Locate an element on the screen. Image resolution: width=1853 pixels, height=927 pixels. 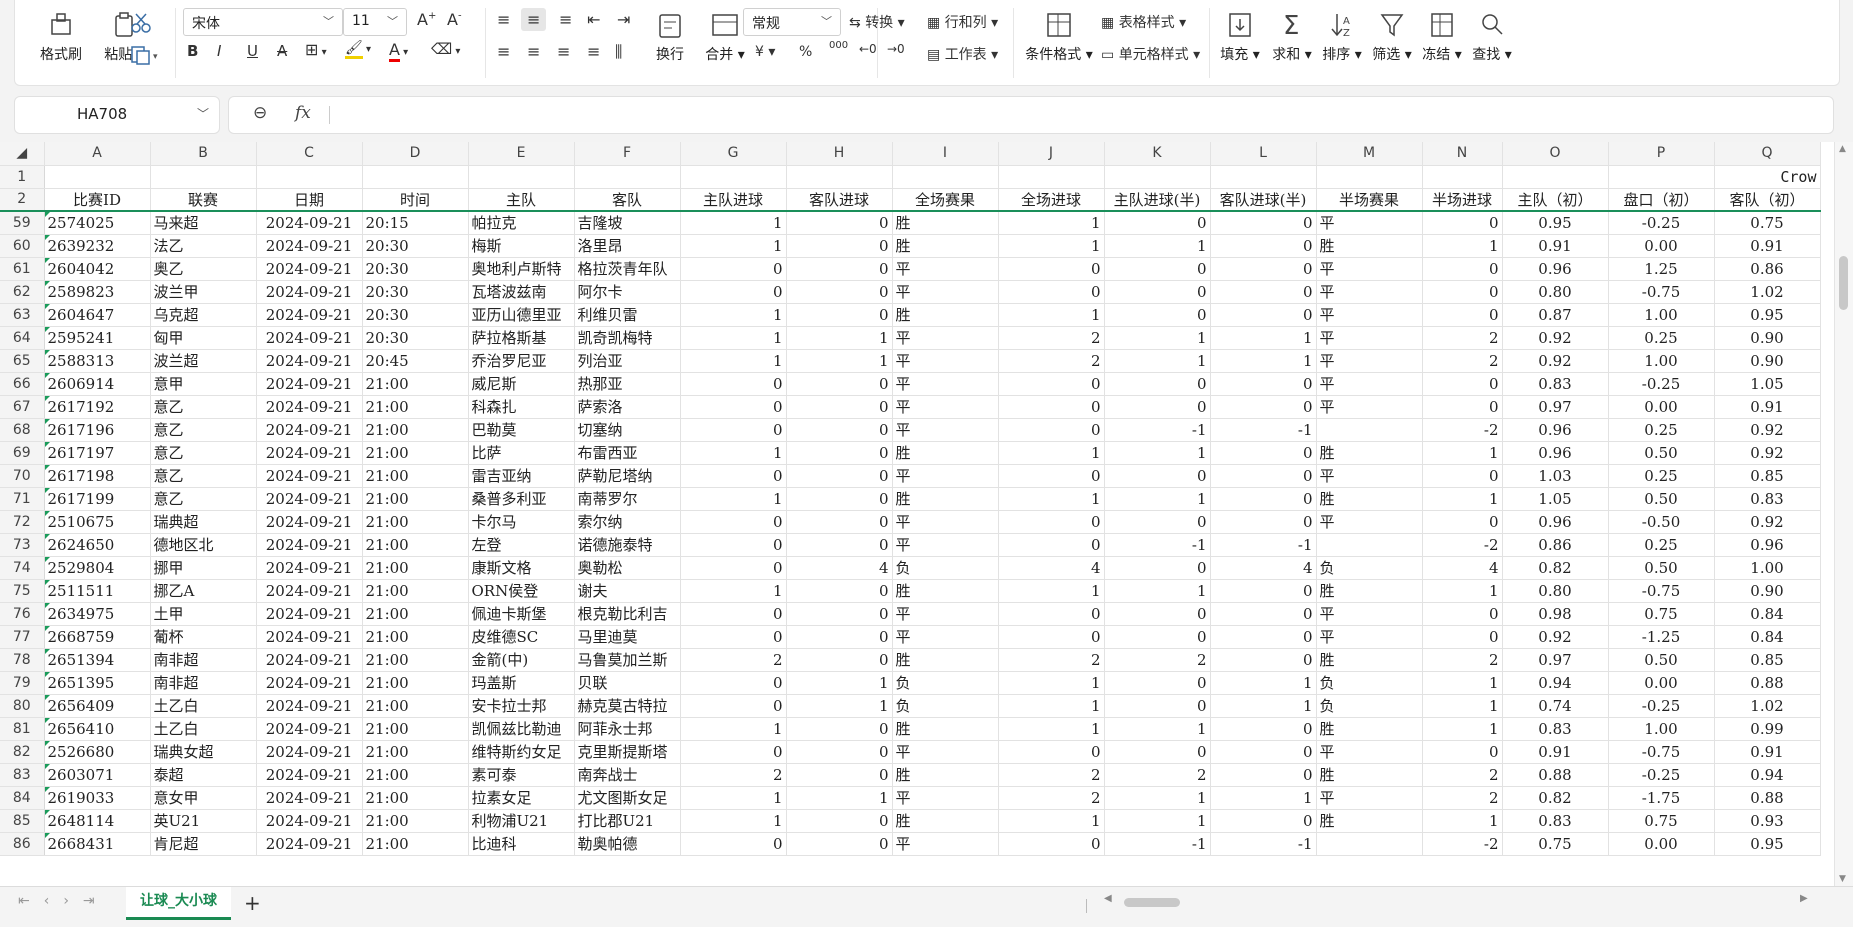
cell: 1.05 is located at coordinates (1555, 499).